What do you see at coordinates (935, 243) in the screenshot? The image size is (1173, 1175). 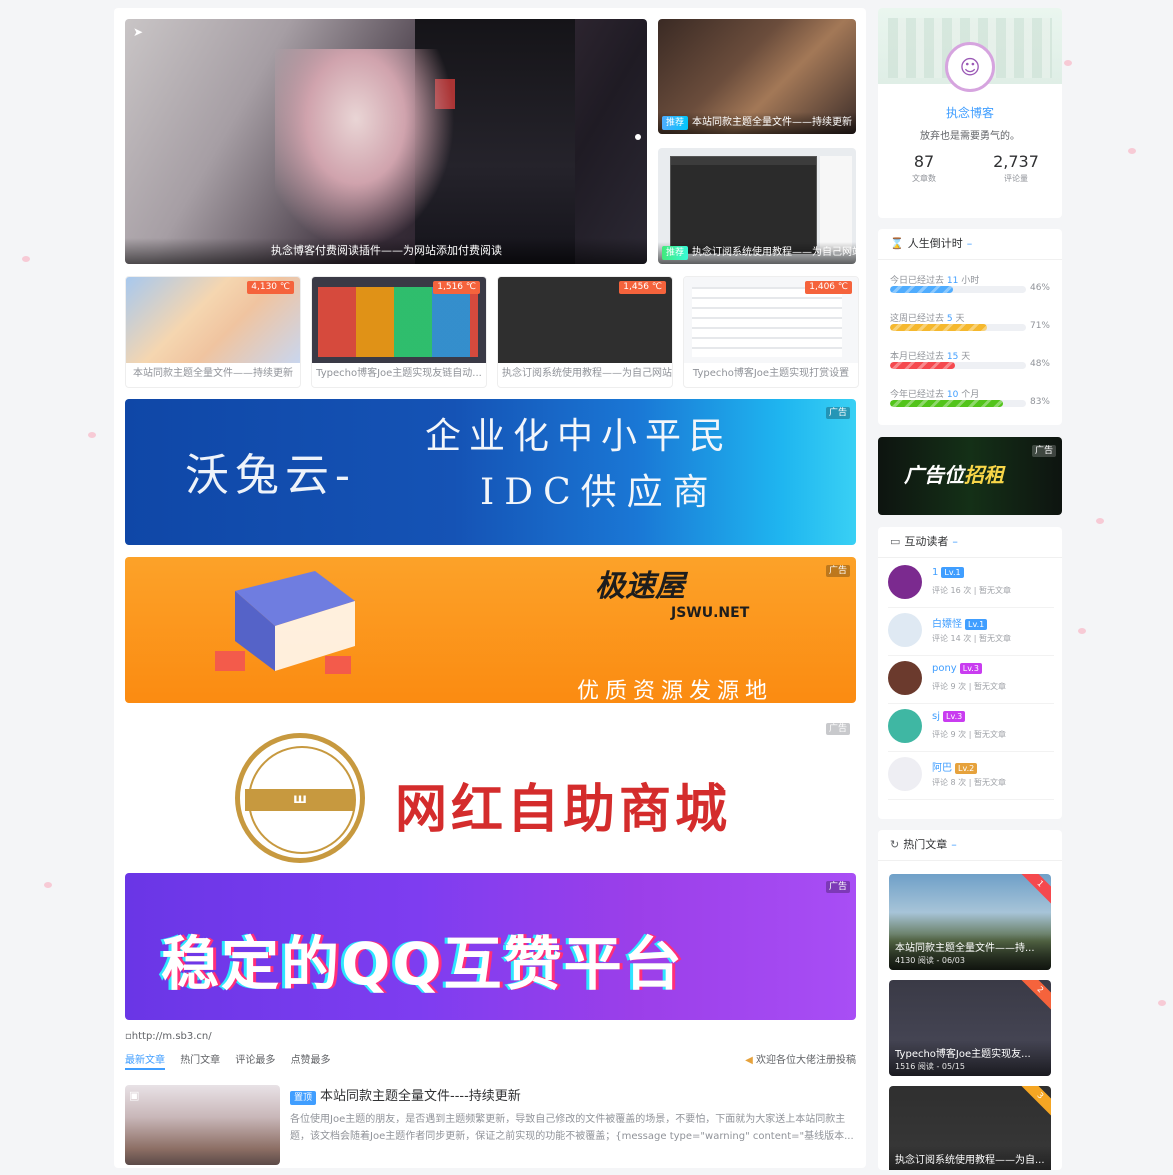 I see `card-title: 人生倒计时` at bounding box center [935, 243].